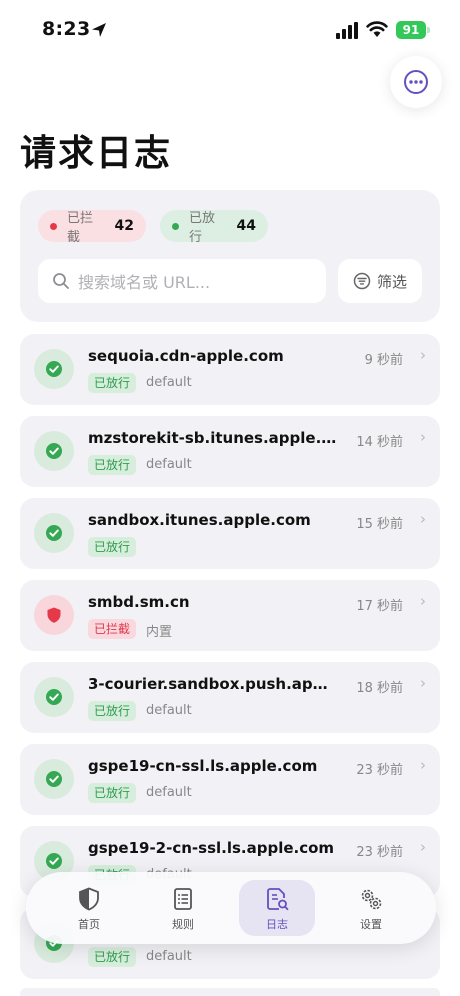  I want to click on log-domain: sandbox.itunes.apple.com, so click(199, 520).